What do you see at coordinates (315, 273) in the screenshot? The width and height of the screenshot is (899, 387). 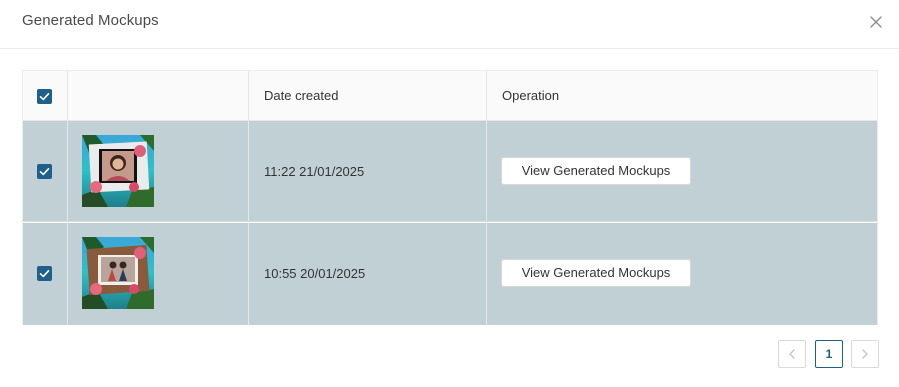 I see `date-created-value: 10:55 20/01/2025` at bounding box center [315, 273].